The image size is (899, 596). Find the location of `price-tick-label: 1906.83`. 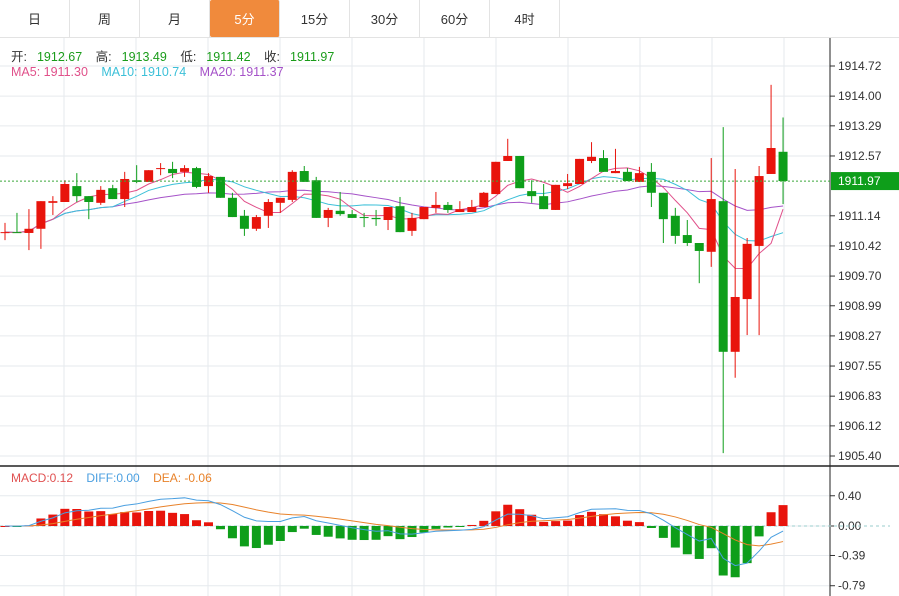

price-tick-label: 1906.83 is located at coordinates (860, 396).